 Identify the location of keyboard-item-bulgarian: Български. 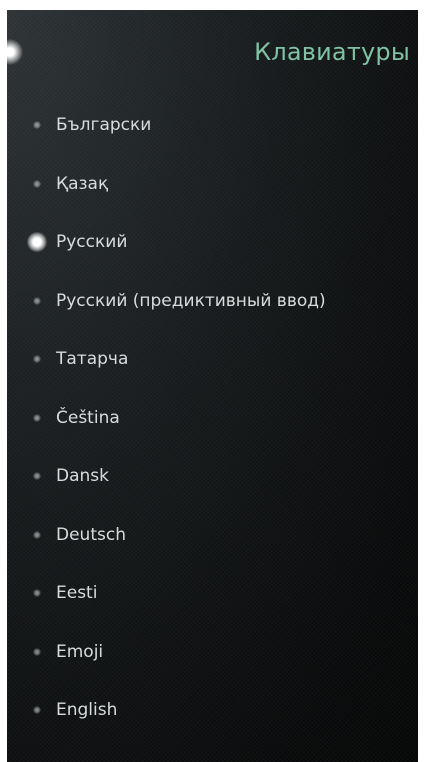
(212, 125).